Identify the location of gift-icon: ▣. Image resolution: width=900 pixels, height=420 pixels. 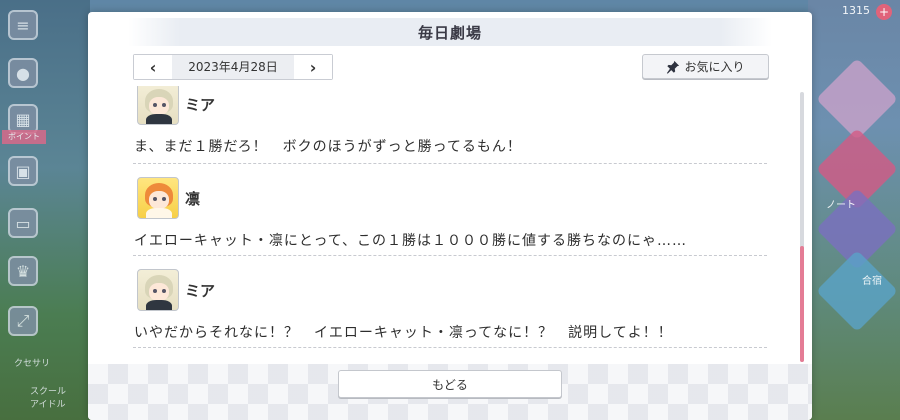
(23, 171).